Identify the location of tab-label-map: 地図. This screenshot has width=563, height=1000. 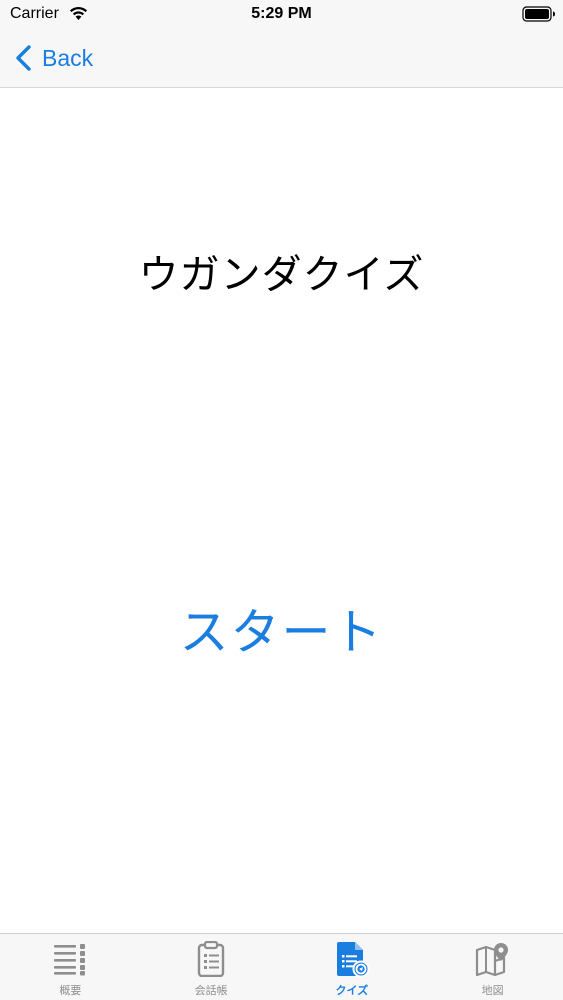
(492, 990).